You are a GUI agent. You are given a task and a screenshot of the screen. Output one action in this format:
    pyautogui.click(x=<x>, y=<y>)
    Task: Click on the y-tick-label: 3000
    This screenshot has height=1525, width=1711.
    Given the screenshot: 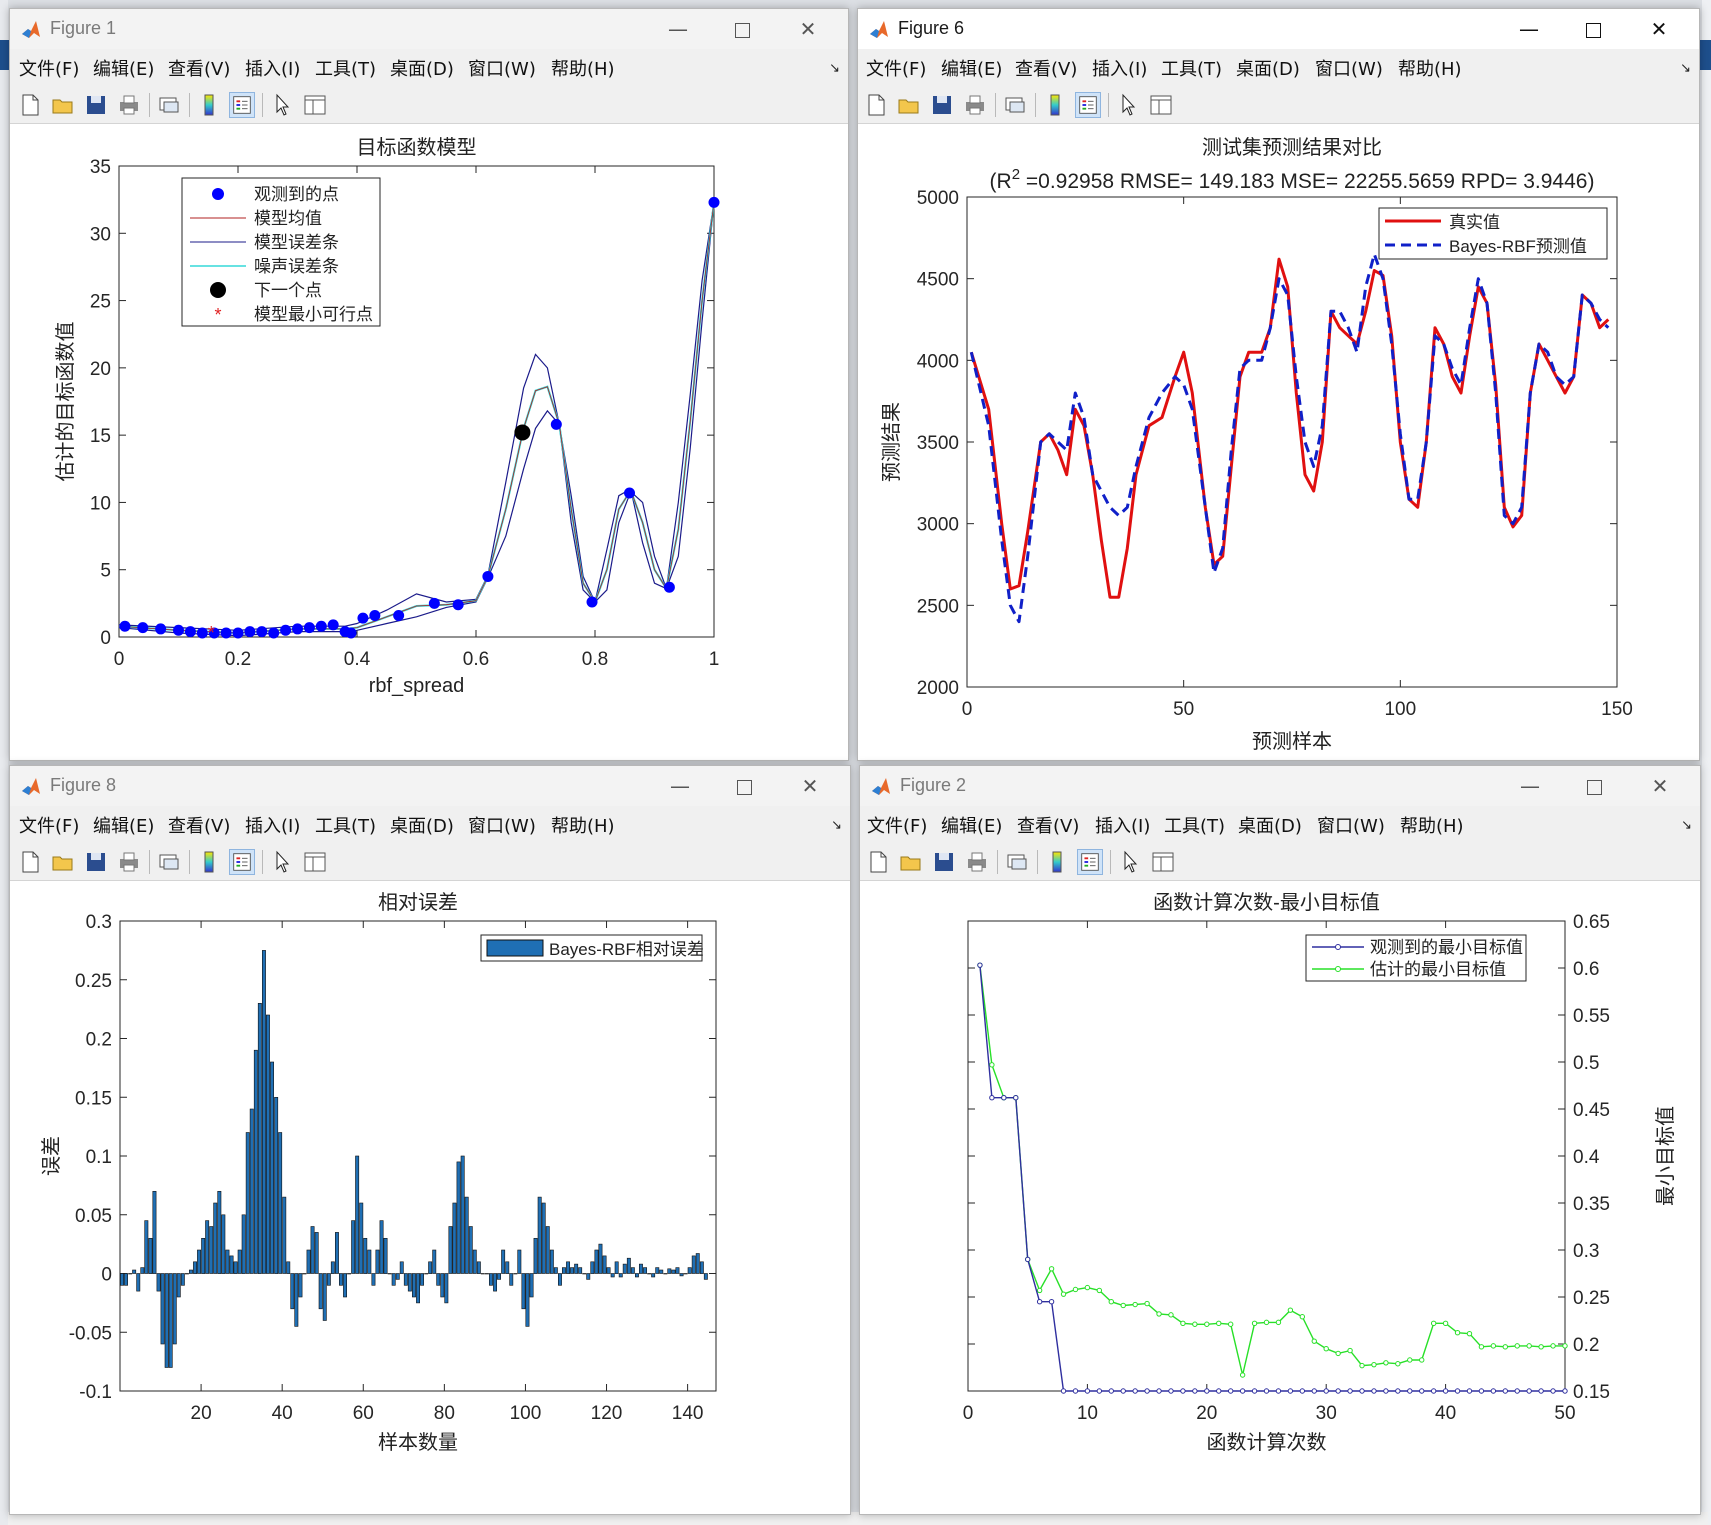 What is the action you would take?
    pyautogui.click(x=938, y=525)
    